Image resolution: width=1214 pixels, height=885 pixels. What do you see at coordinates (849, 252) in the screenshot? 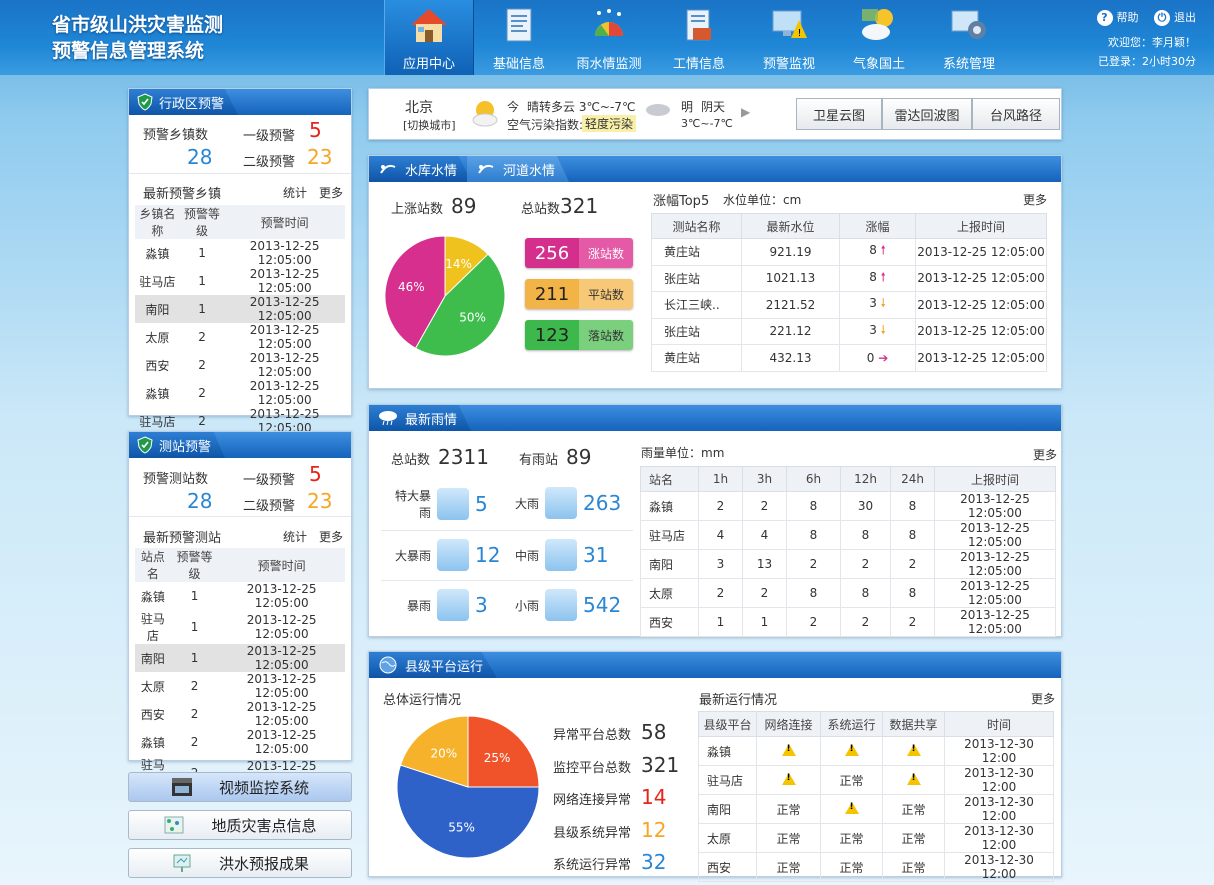
I see `table-row: 黄庄站 921.19 8 🠕 2013-12-25 12:05:00` at bounding box center [849, 252].